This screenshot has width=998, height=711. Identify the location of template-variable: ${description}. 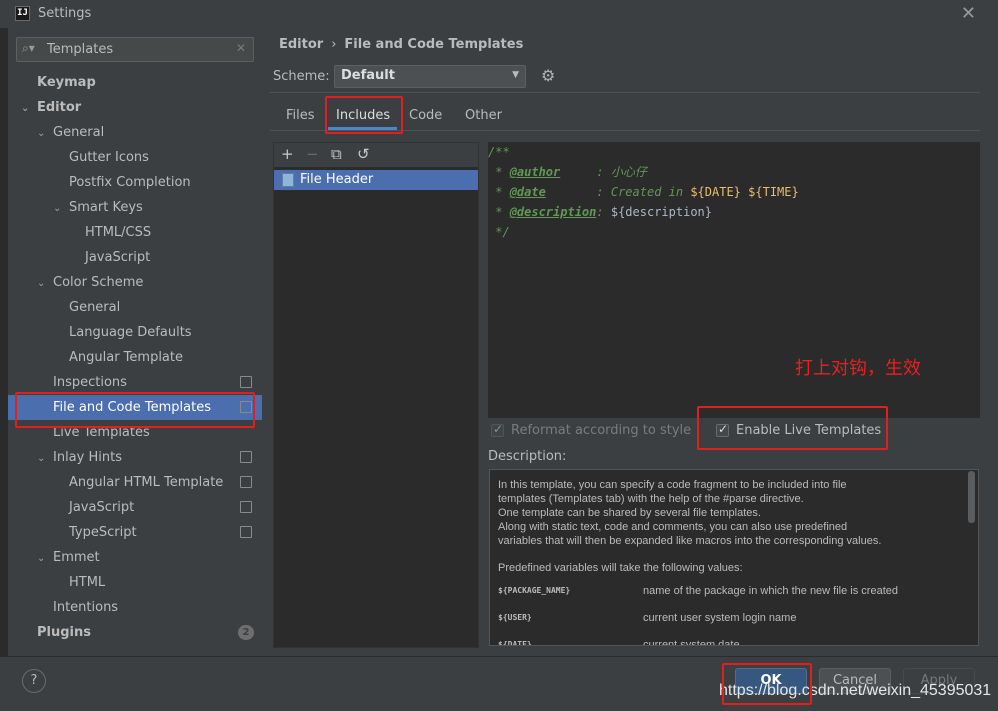
(661, 212).